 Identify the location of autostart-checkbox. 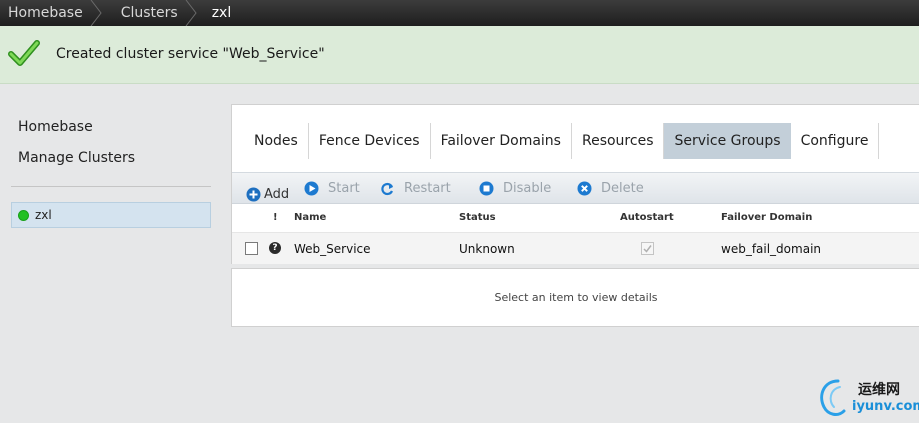
(647, 248).